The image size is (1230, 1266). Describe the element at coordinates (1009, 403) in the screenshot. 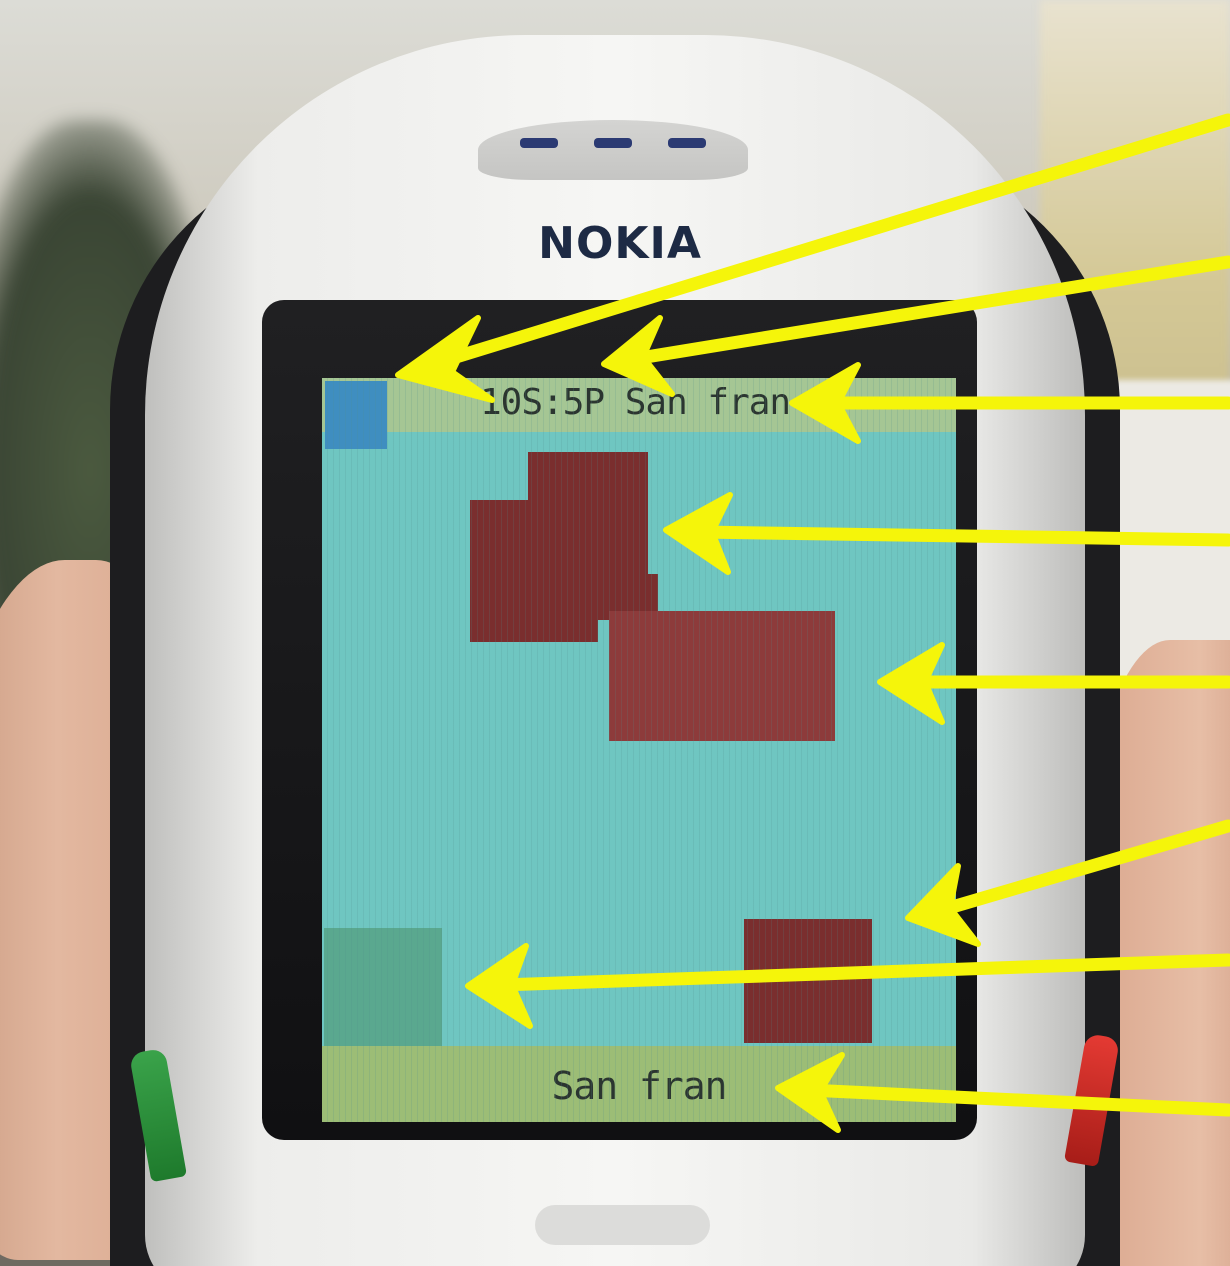

I see `arrow-status-text` at that location.